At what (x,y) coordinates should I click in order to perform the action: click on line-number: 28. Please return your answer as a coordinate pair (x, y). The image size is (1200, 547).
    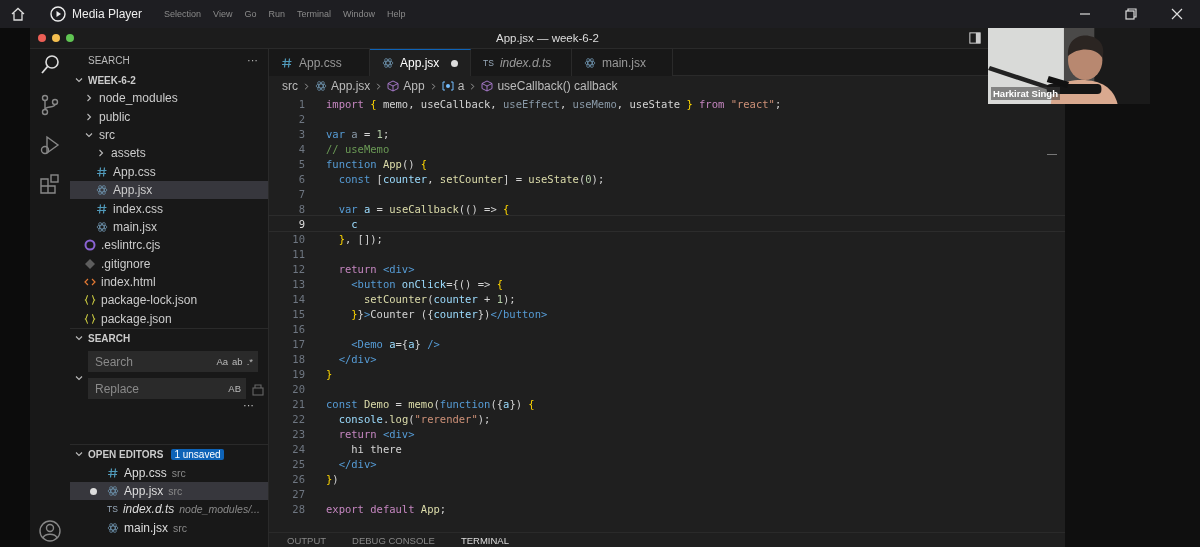
    Looking at the image, I should click on (298, 508).